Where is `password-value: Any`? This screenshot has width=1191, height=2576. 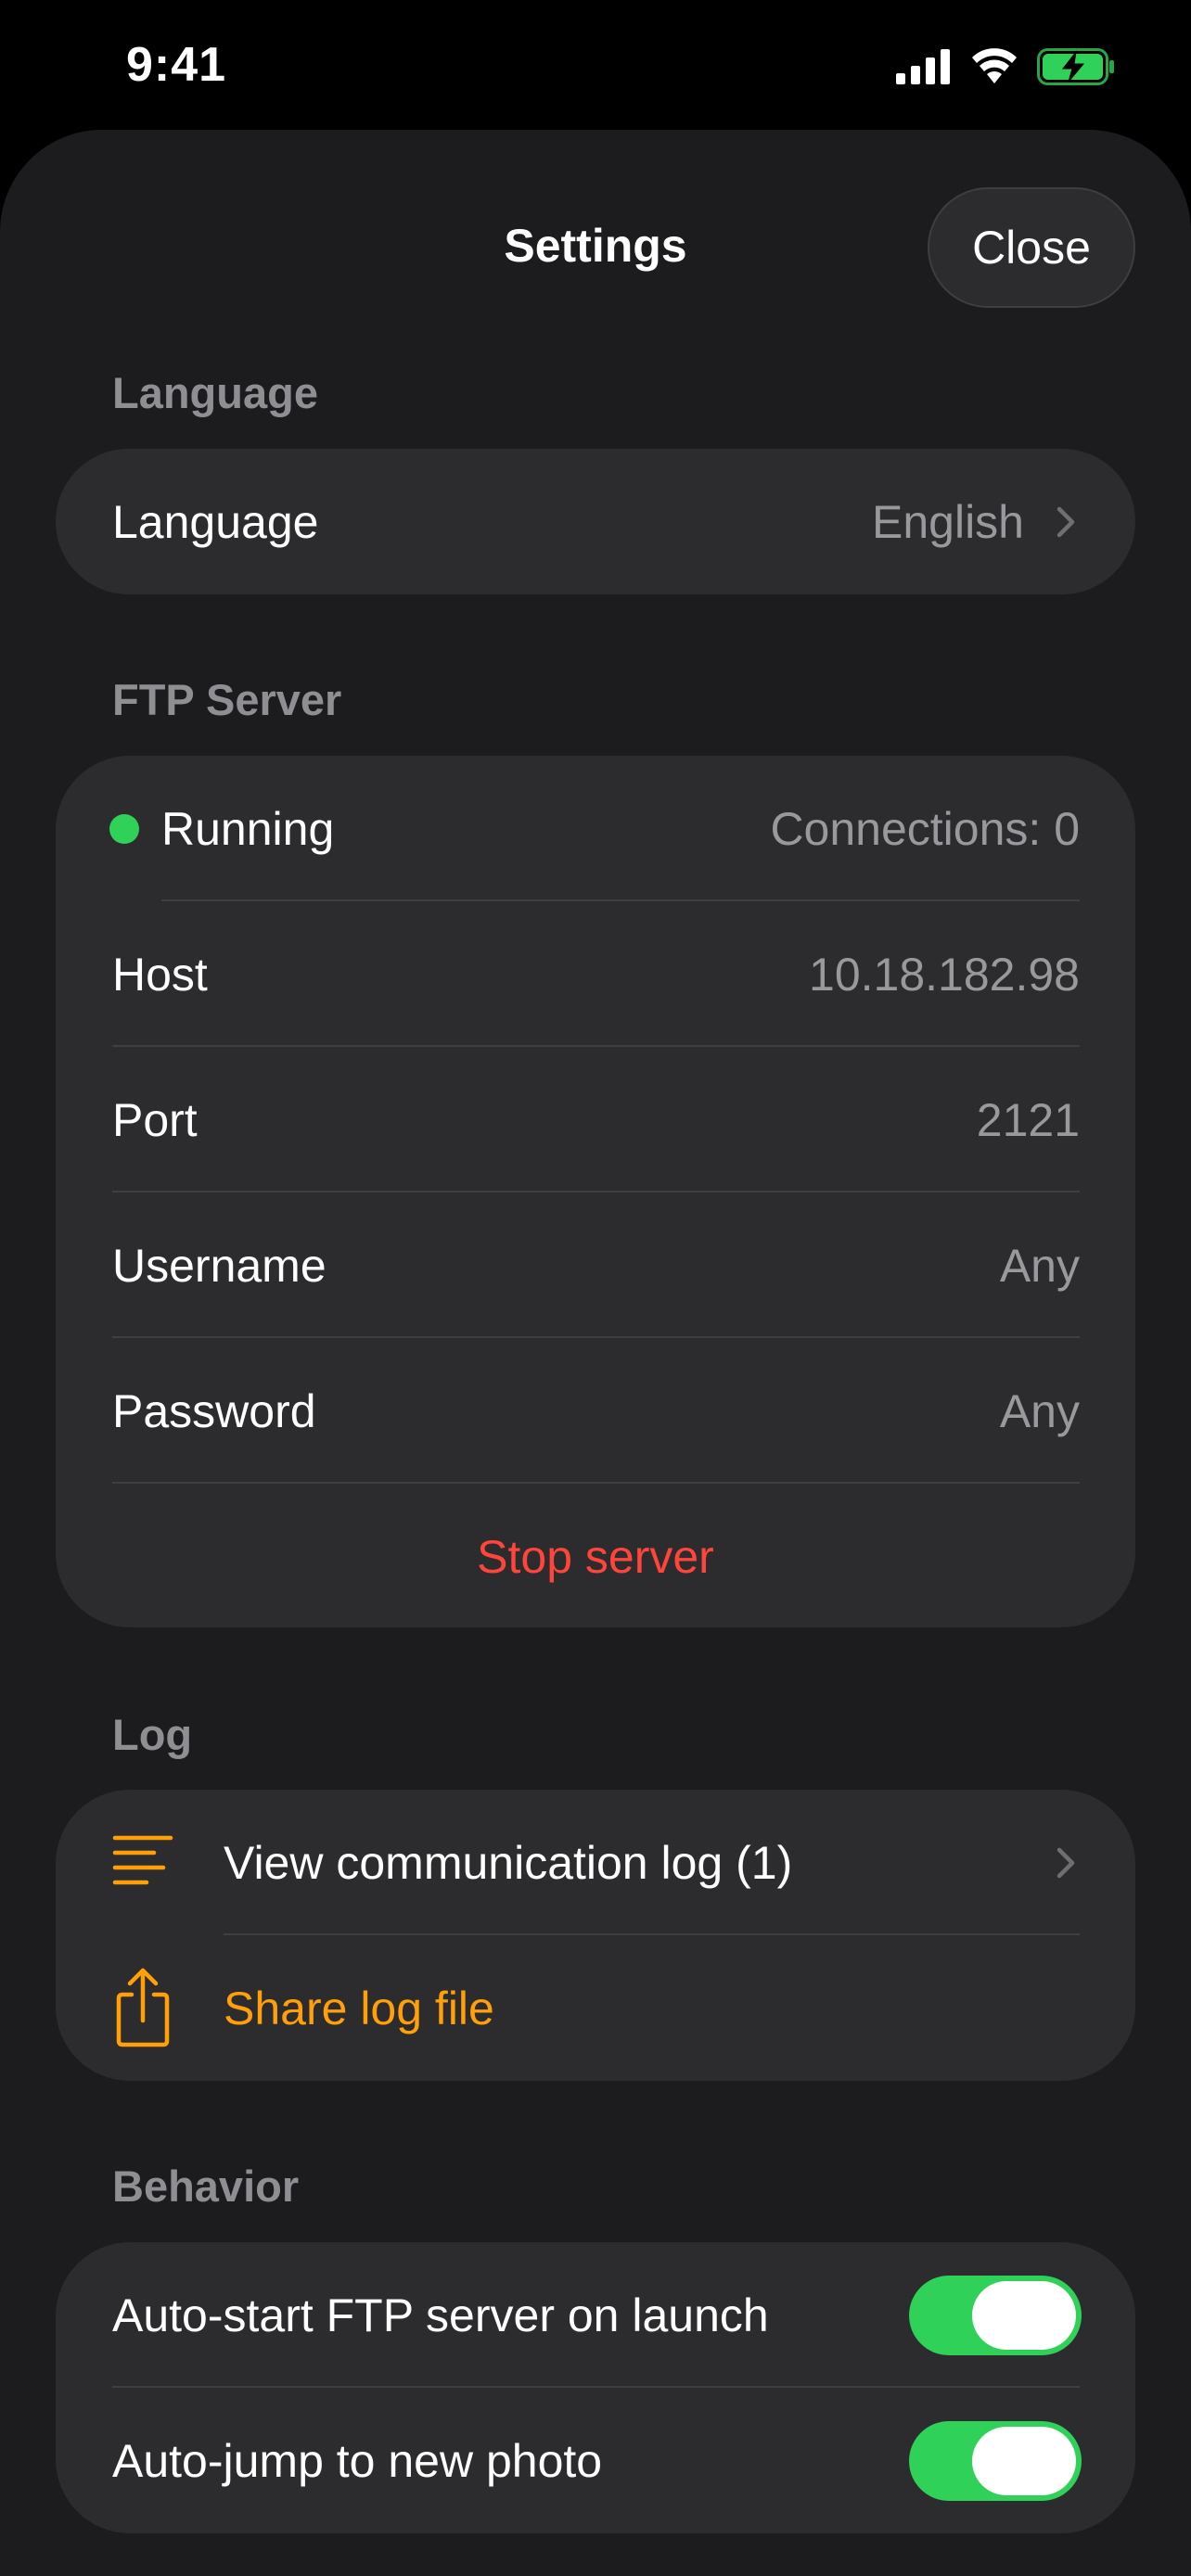
password-value: Any is located at coordinates (1039, 1411).